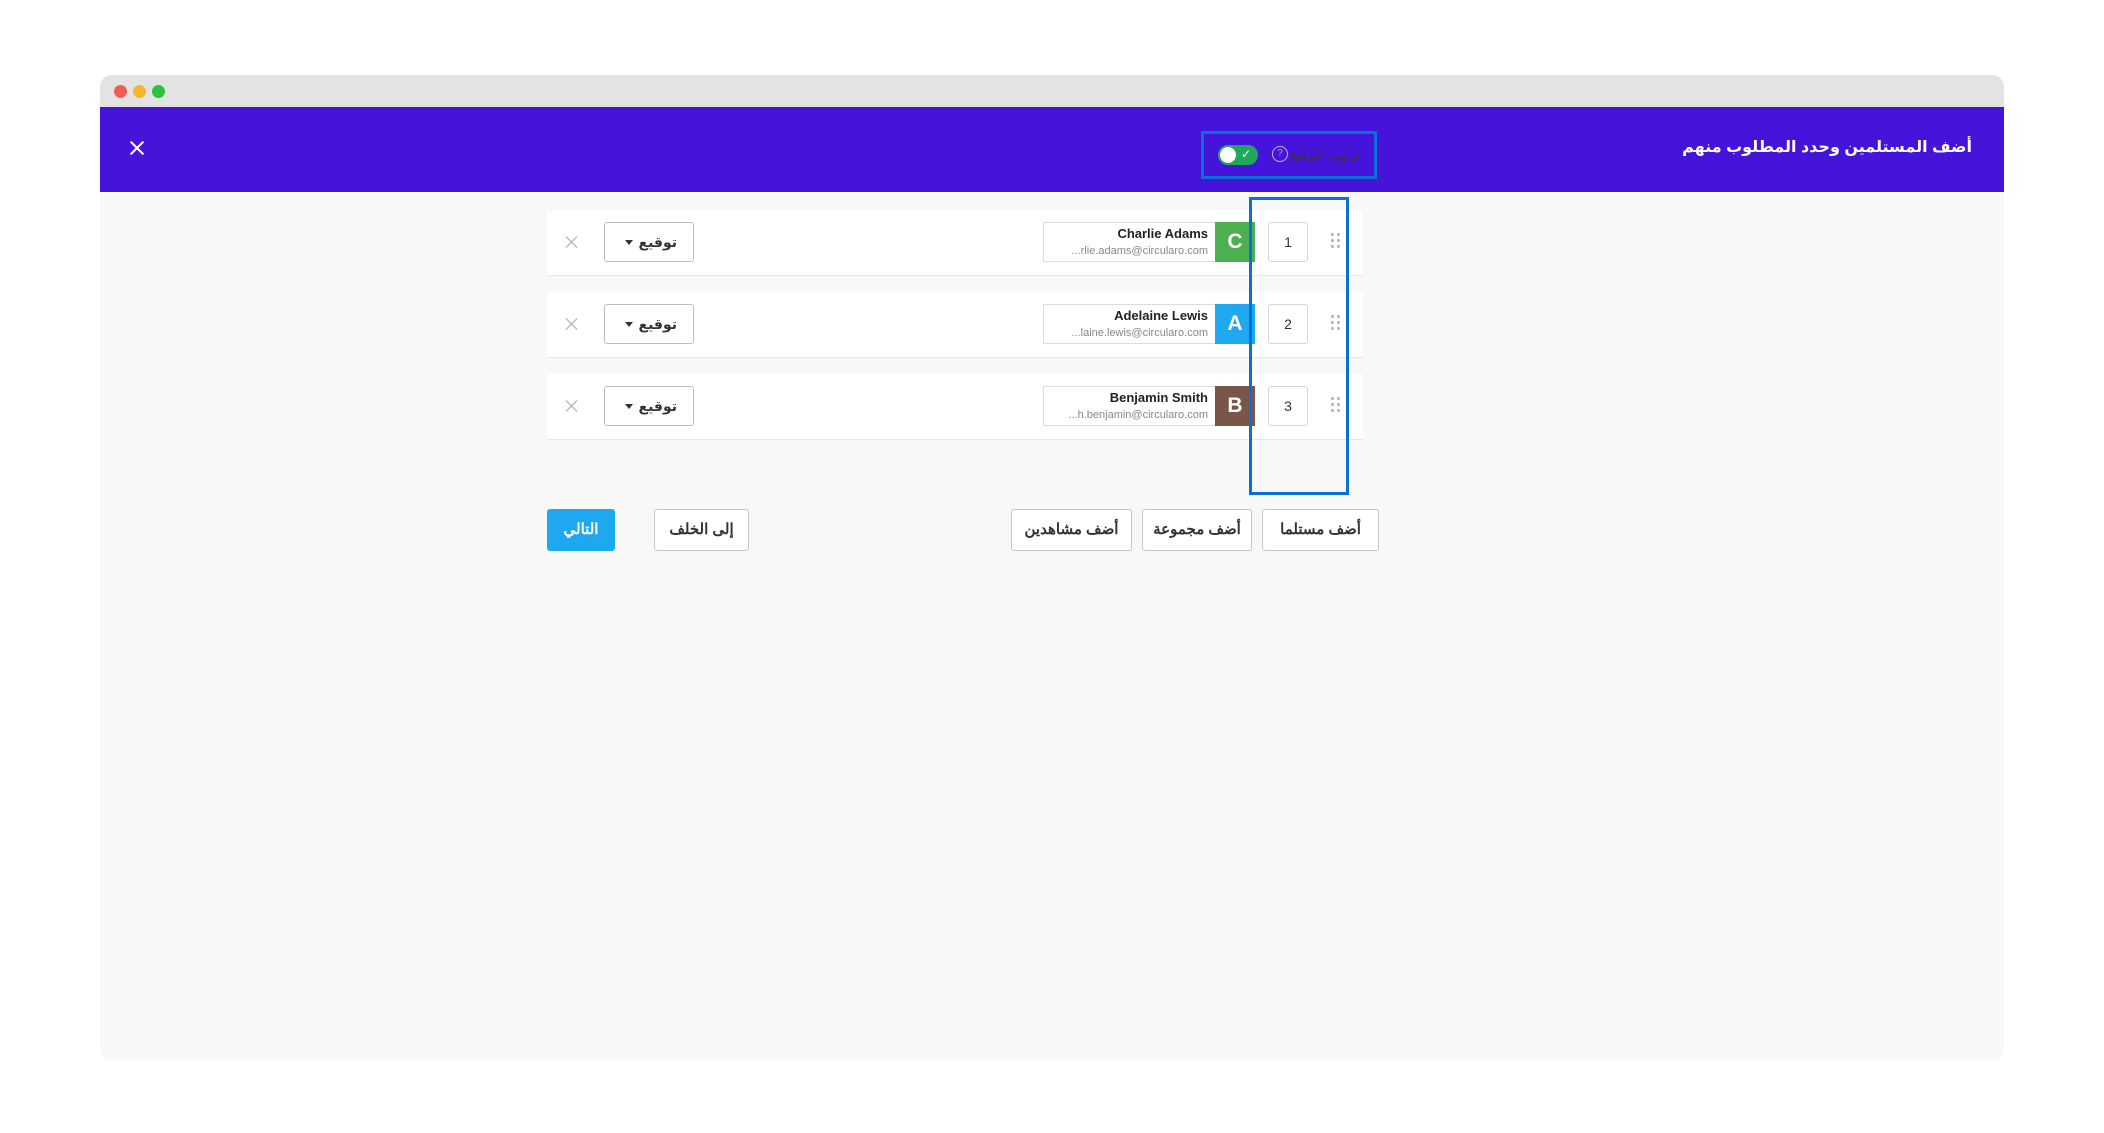  What do you see at coordinates (137, 148) in the screenshot?
I see `close-icon` at bounding box center [137, 148].